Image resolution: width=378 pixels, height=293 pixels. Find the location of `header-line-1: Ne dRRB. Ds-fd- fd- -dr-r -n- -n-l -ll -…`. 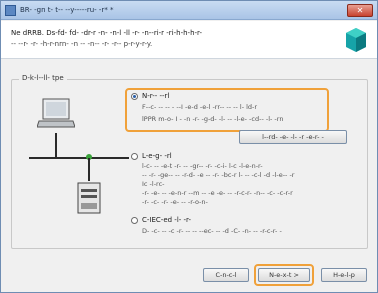

header-line-1: Ne dRRB. Ds-fd- fd- -dr-r -n- -n-l -ll -… is located at coordinates (107, 33).